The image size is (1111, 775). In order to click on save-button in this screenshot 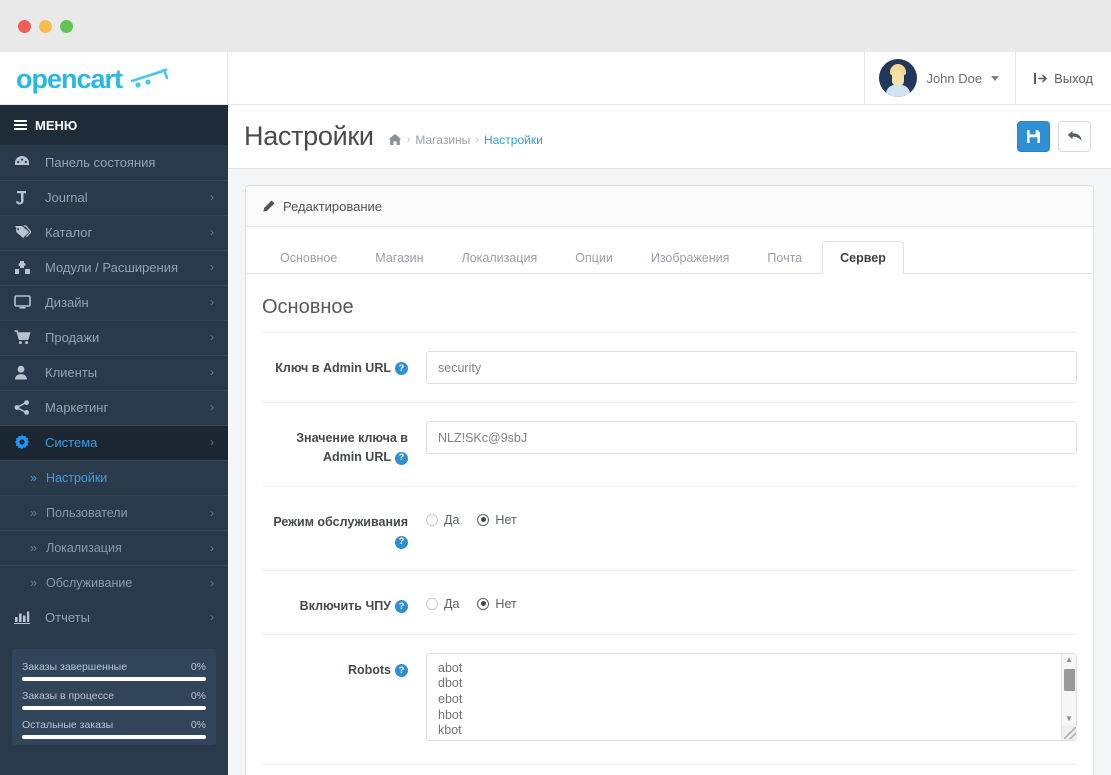, I will do `click(1033, 136)`.